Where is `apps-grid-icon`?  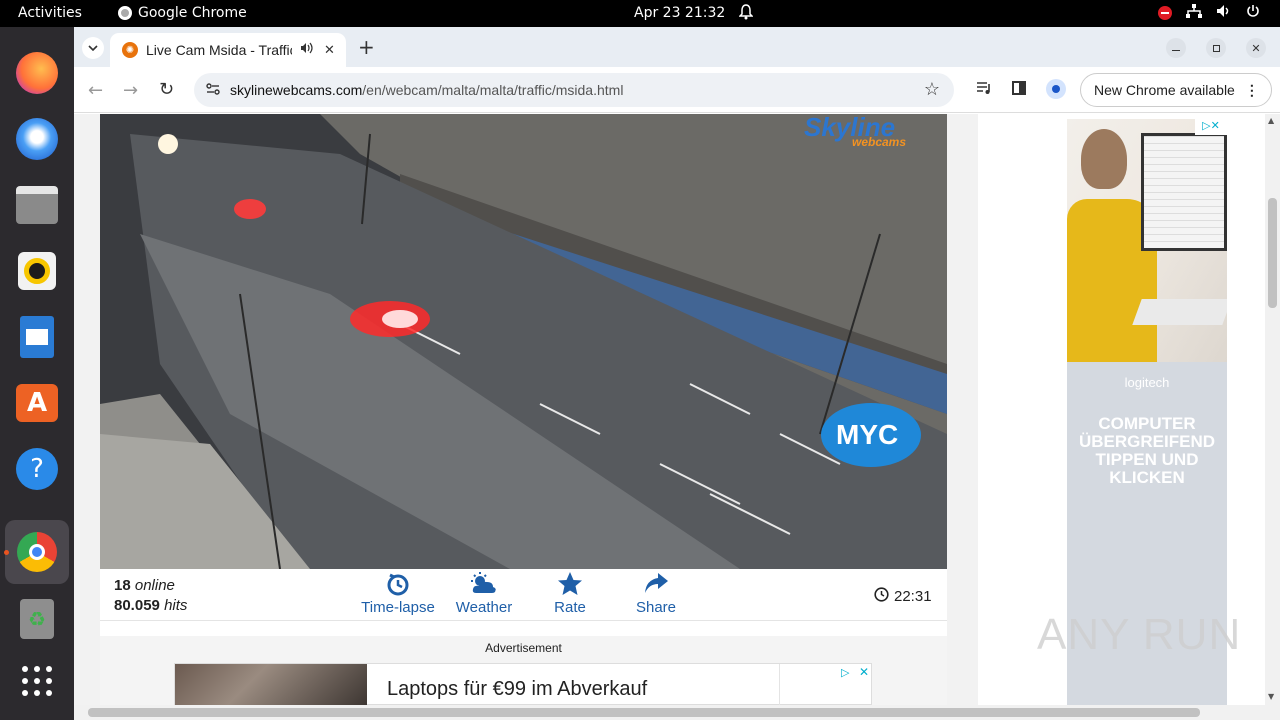 apps-grid-icon is located at coordinates (37, 681).